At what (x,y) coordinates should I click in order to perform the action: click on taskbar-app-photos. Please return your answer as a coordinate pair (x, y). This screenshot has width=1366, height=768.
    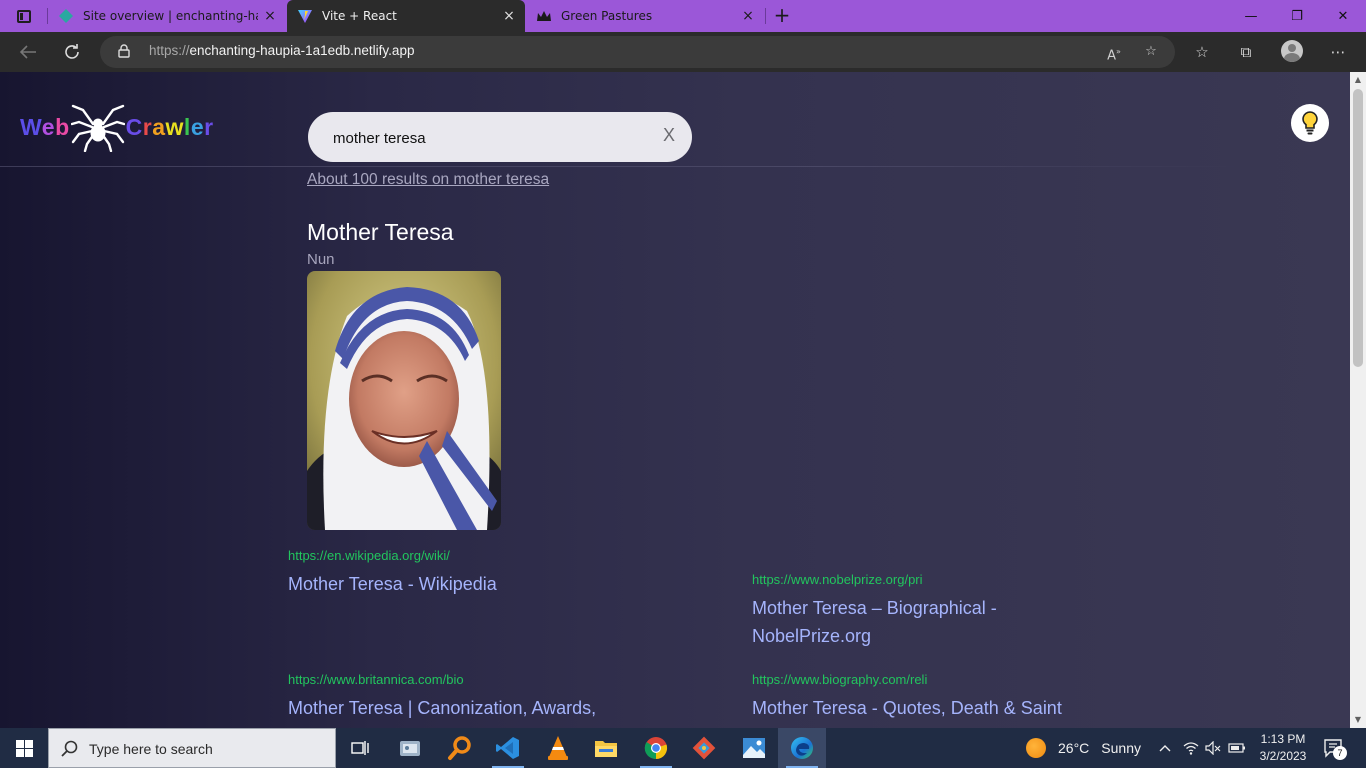
    Looking at the image, I should click on (754, 748).